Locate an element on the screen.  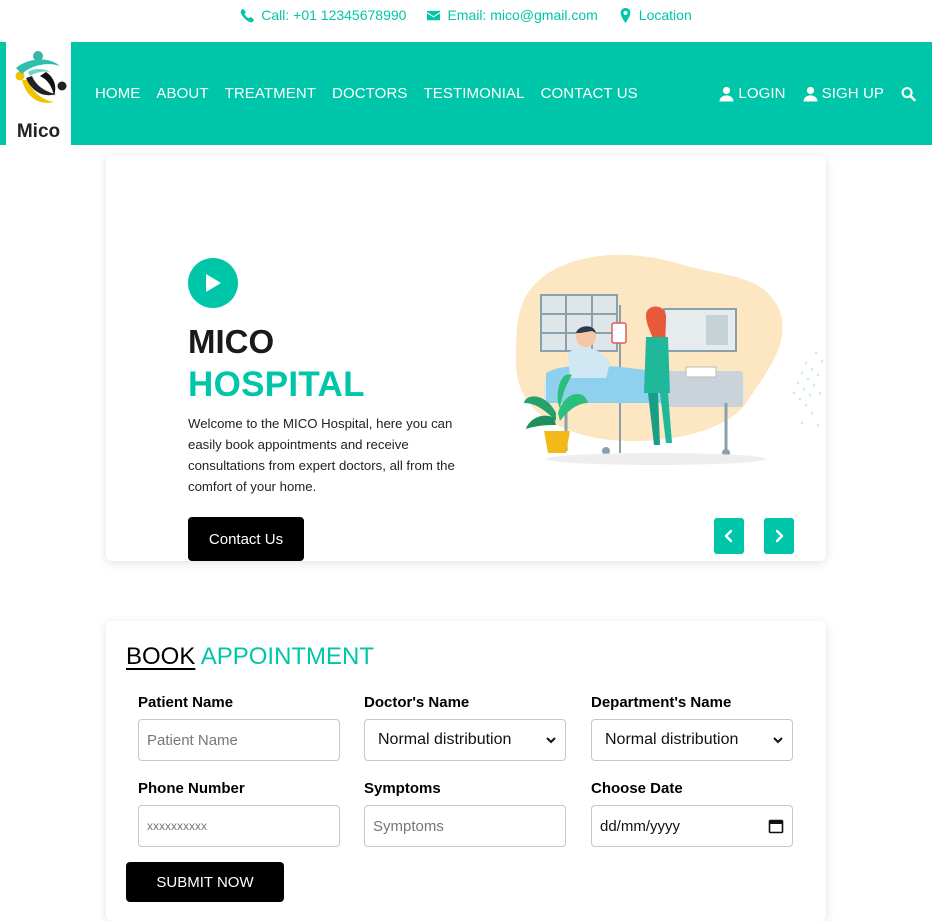
choose-date-label: Choose Date is located at coordinates (637, 788).